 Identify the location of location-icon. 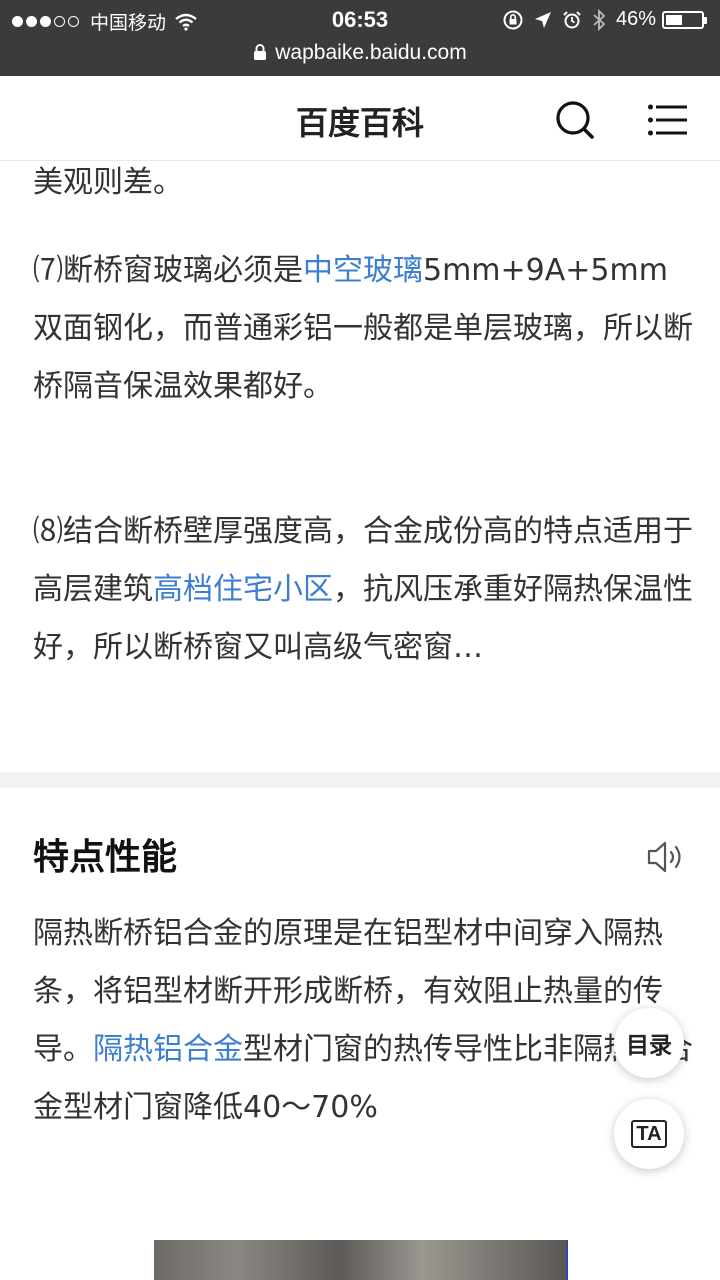
(542, 19).